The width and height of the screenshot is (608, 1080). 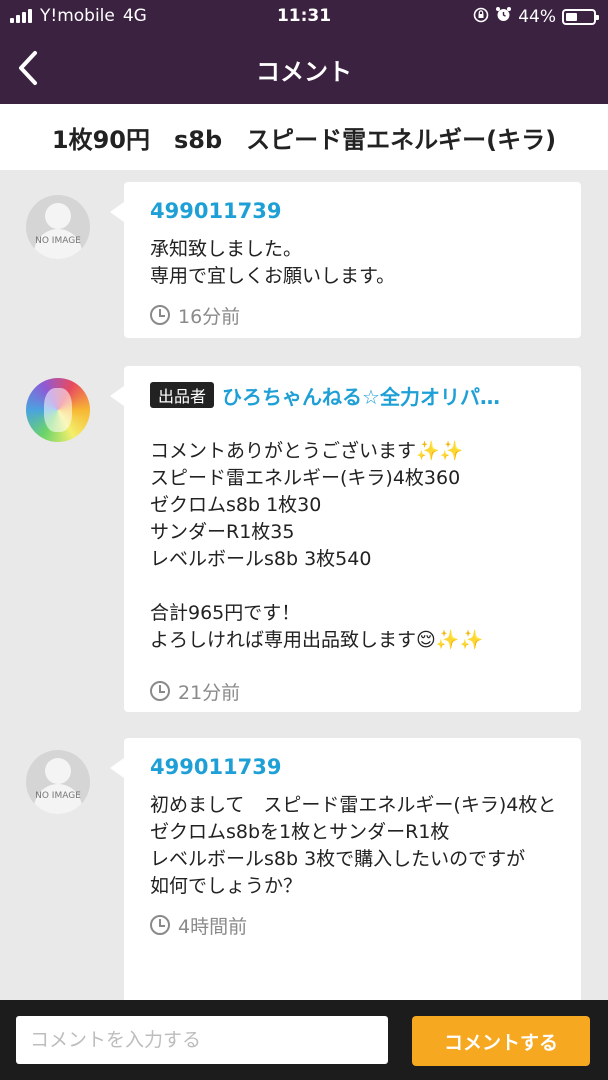 I want to click on seller-avatar, so click(x=58, y=410).